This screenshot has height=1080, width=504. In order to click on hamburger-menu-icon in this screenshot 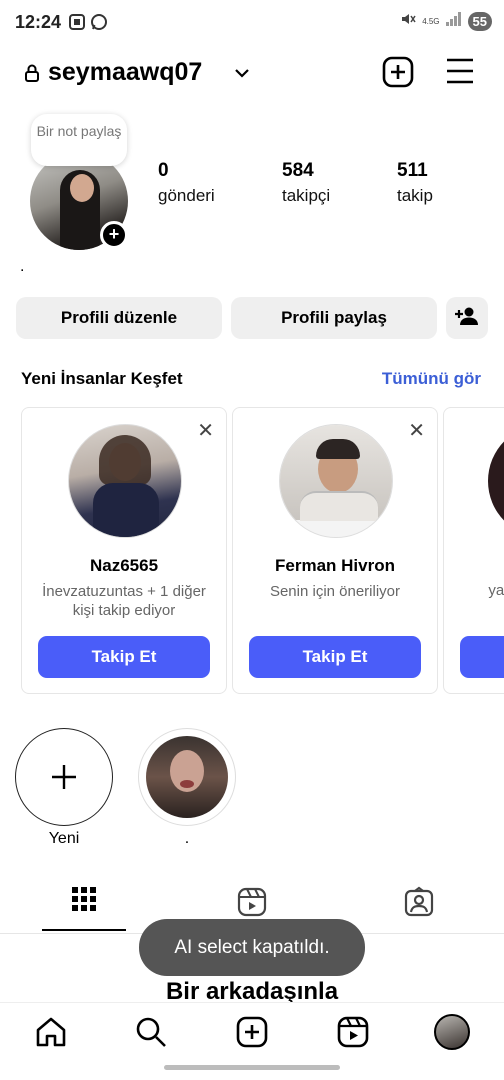, I will do `click(460, 73)`.